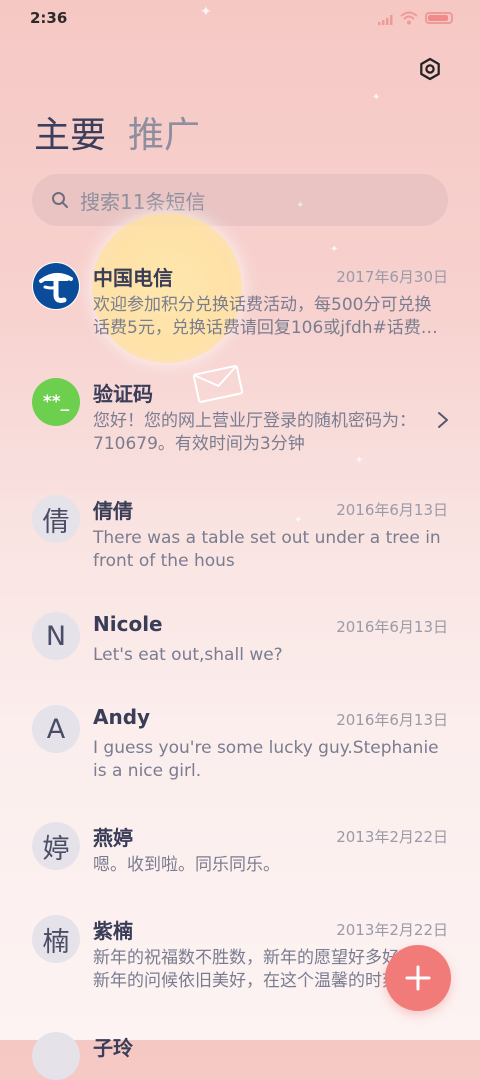  Describe the element at coordinates (240, 200) in the screenshot. I see `search-bar: 搜索11条短信` at that location.